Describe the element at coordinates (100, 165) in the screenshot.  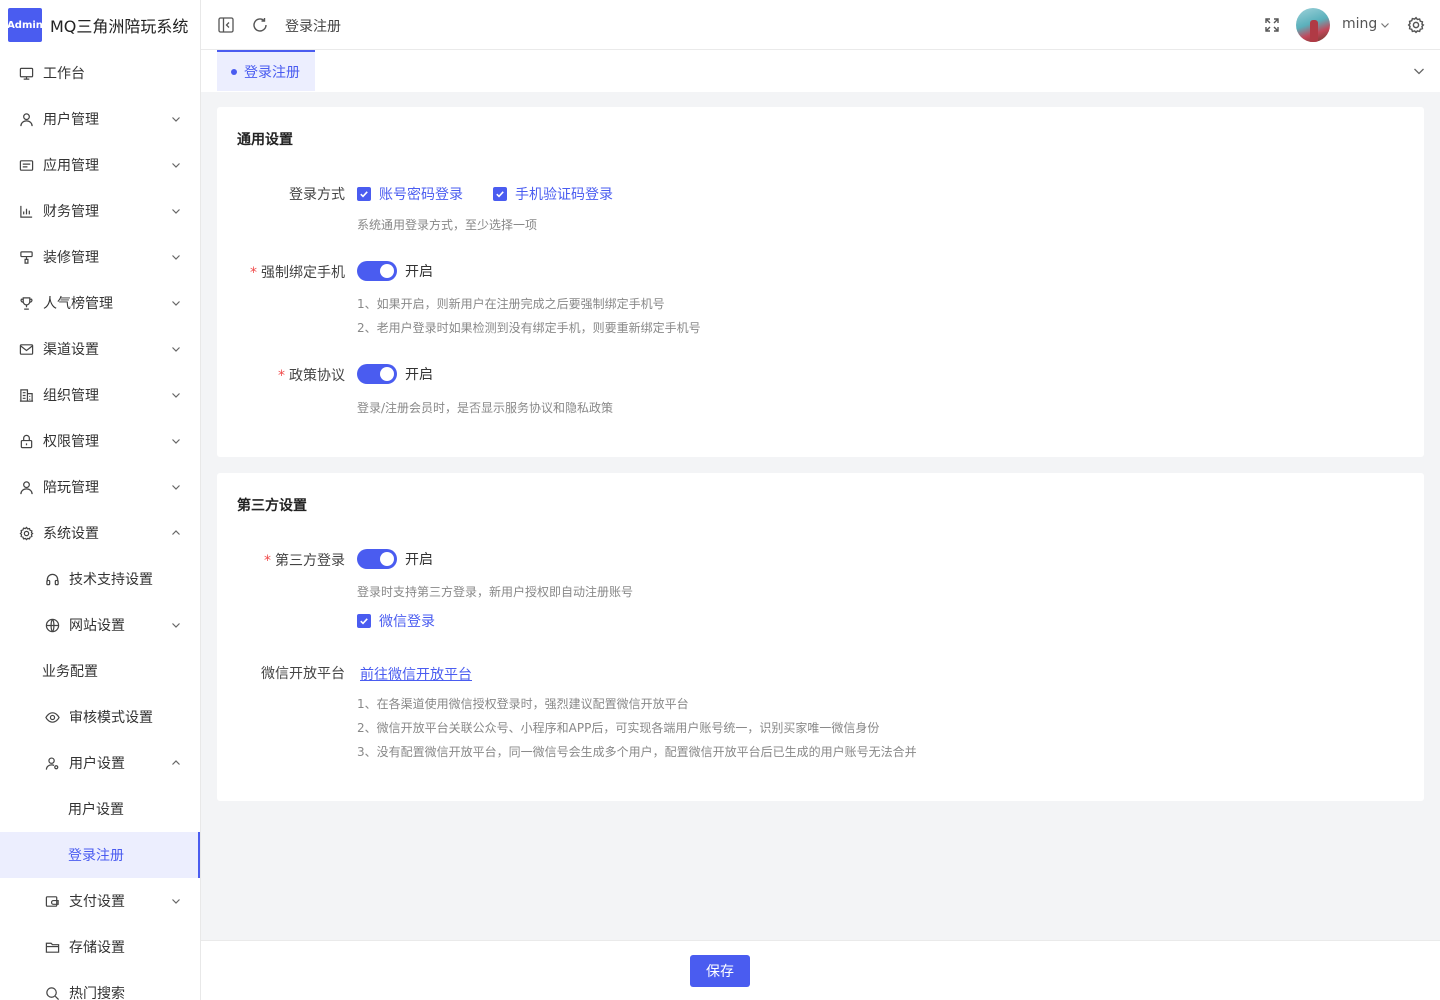
I see `sidebar-item-app-management: 应用管理` at that location.